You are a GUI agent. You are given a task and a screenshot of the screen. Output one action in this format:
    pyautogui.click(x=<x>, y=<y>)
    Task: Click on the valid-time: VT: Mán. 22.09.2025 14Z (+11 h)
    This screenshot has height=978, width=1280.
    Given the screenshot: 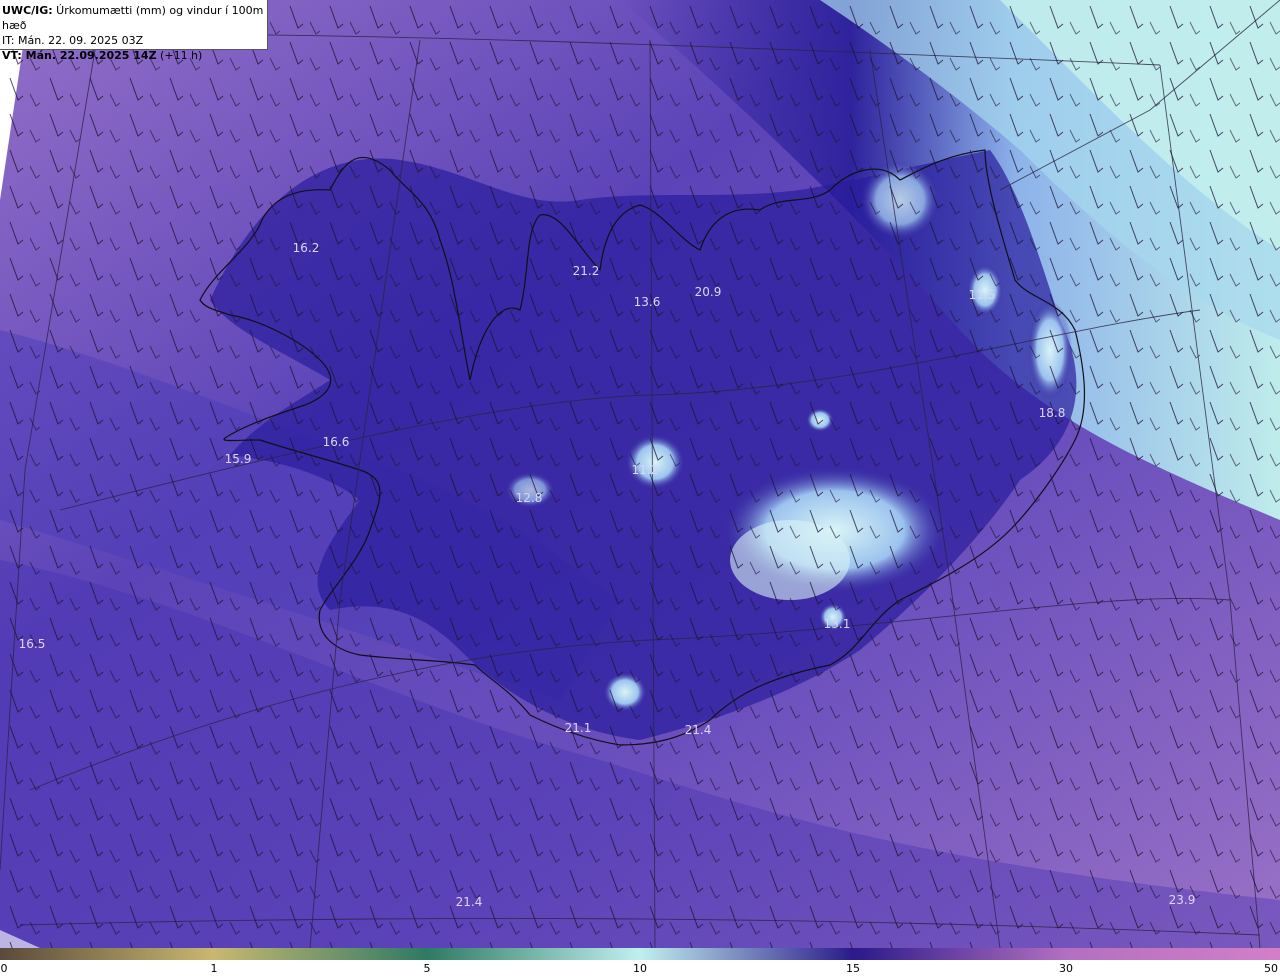 What is the action you would take?
    pyautogui.click(x=102, y=55)
    